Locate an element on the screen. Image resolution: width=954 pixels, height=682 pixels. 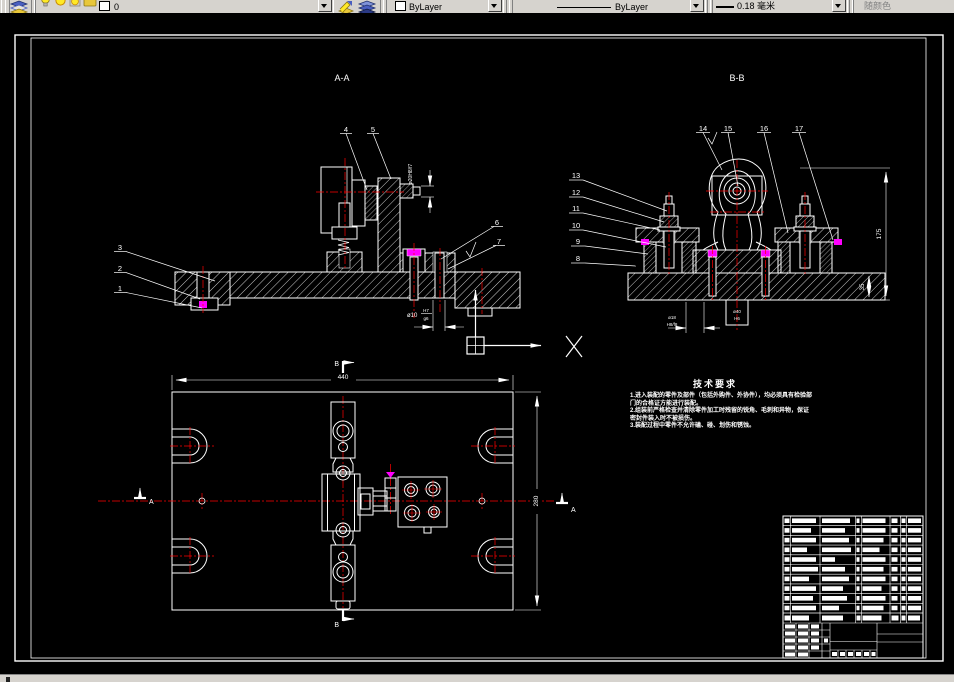
leader-lines-bb is located at coordinates (701, 199).